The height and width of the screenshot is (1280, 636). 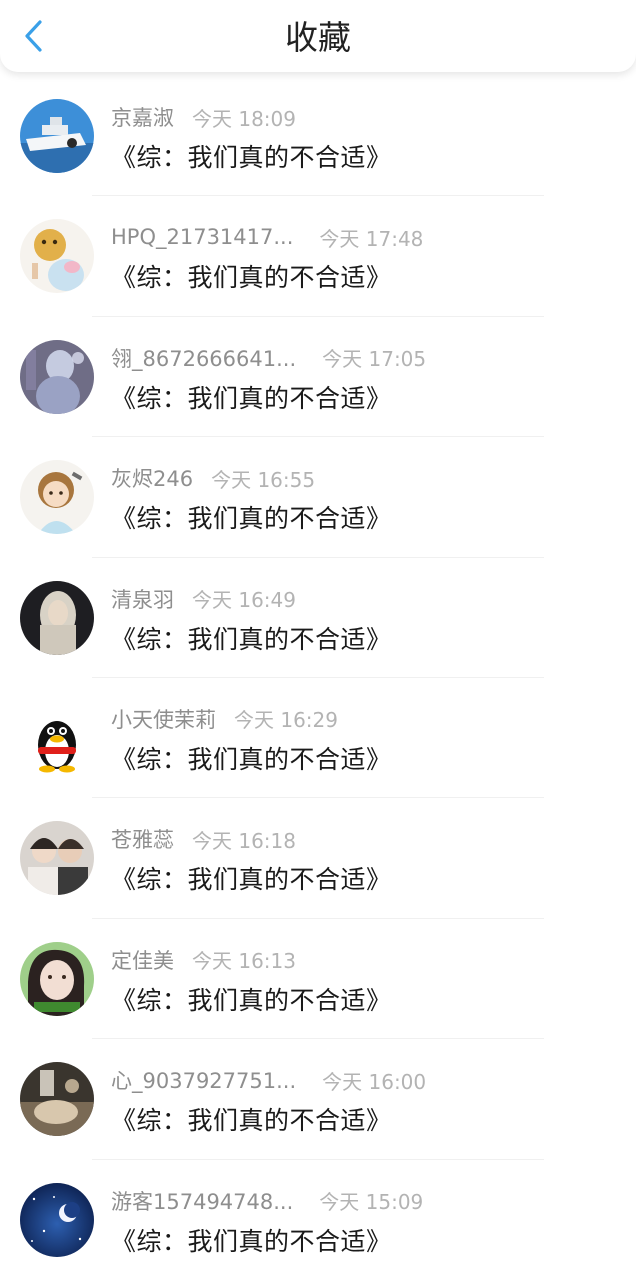 I want to click on item-meta: 定佳美 今天 16:13, so click(x=203, y=960).